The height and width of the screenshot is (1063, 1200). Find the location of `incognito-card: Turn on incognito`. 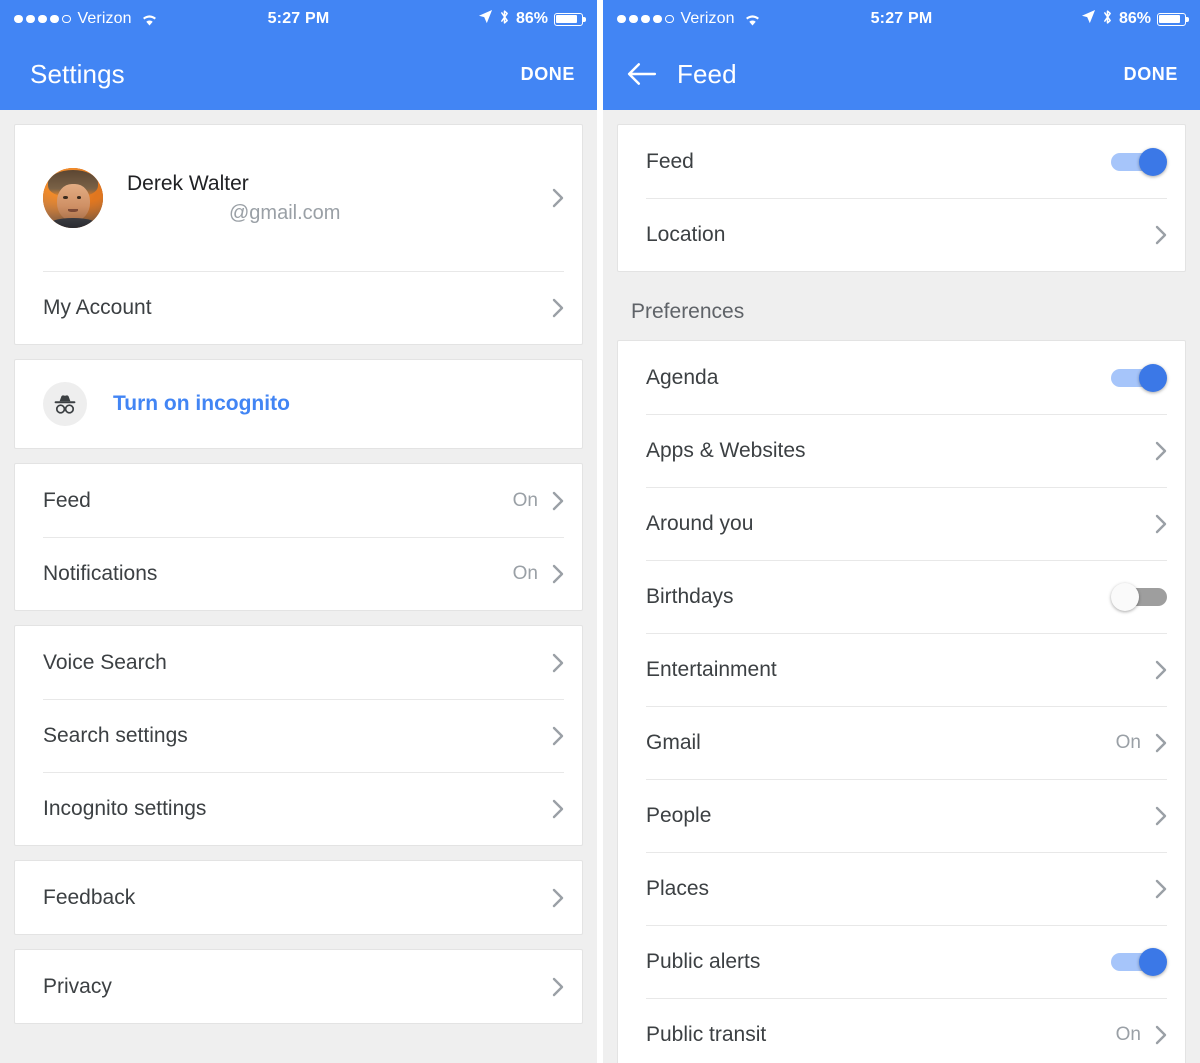

incognito-card: Turn on incognito is located at coordinates (298, 404).